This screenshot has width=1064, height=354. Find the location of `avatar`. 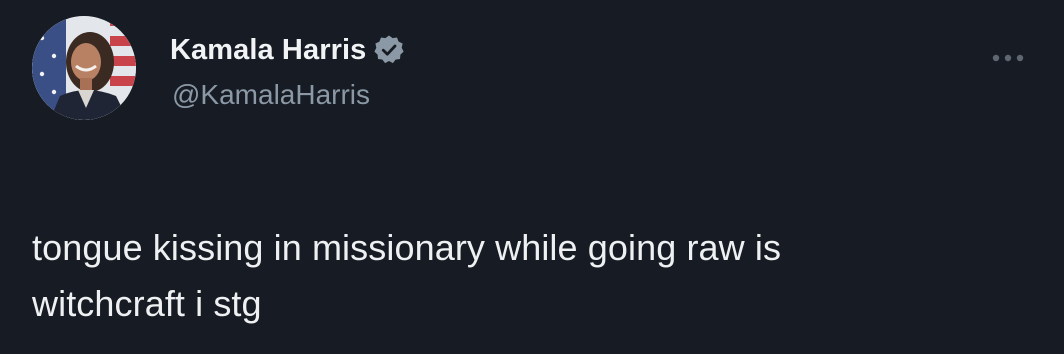

avatar is located at coordinates (84, 68).